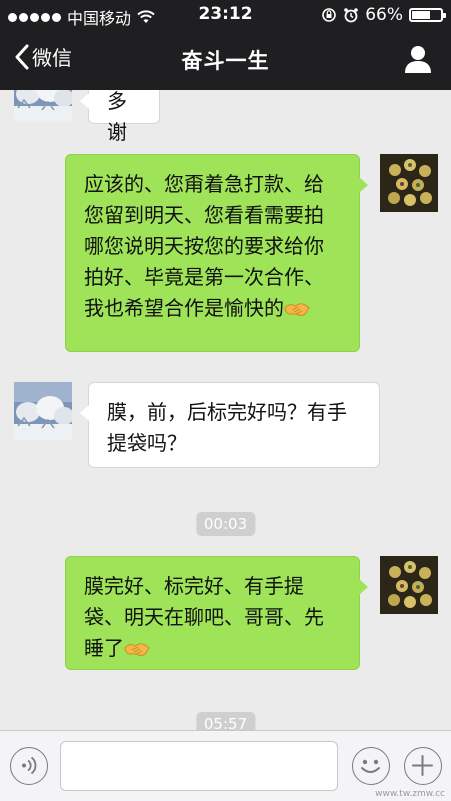 The height and width of the screenshot is (801, 451). Describe the element at coordinates (418, 59) in the screenshot. I see `profile-button` at that location.